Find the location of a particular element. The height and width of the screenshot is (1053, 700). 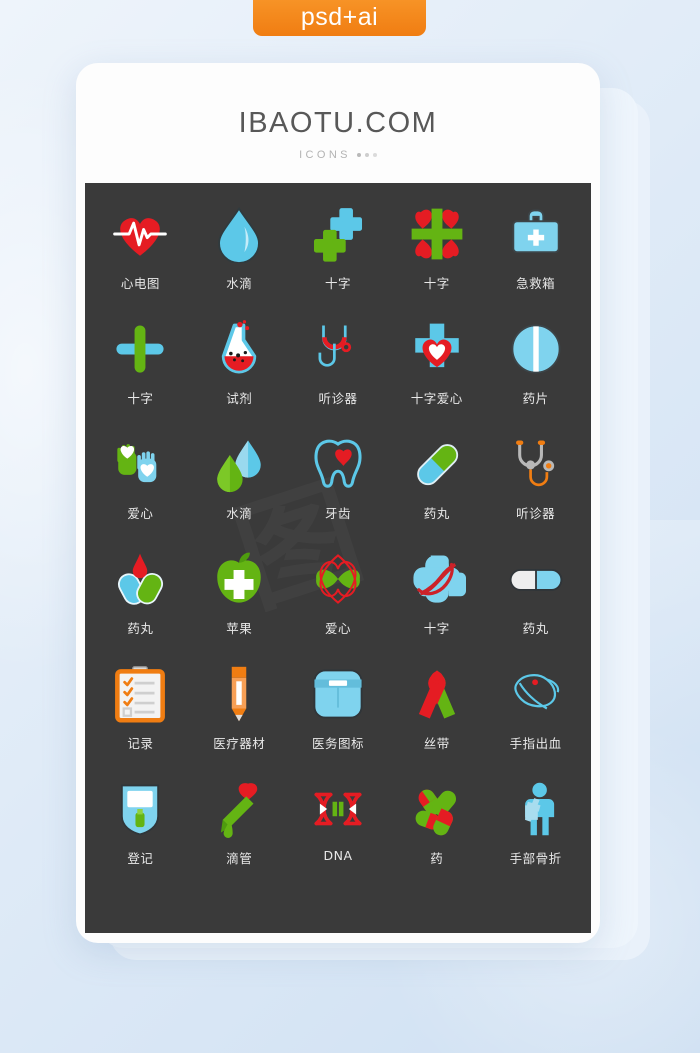

icon-cell: 手指出血 is located at coordinates (535, 718).